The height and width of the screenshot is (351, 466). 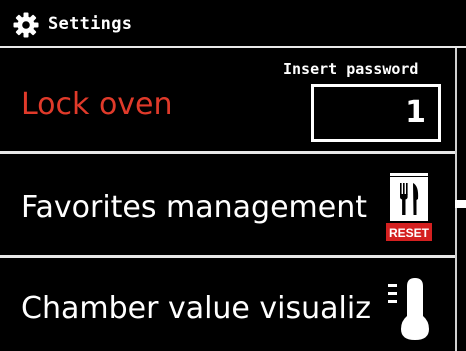 What do you see at coordinates (415, 112) in the screenshot?
I see `password-value: 1` at bounding box center [415, 112].